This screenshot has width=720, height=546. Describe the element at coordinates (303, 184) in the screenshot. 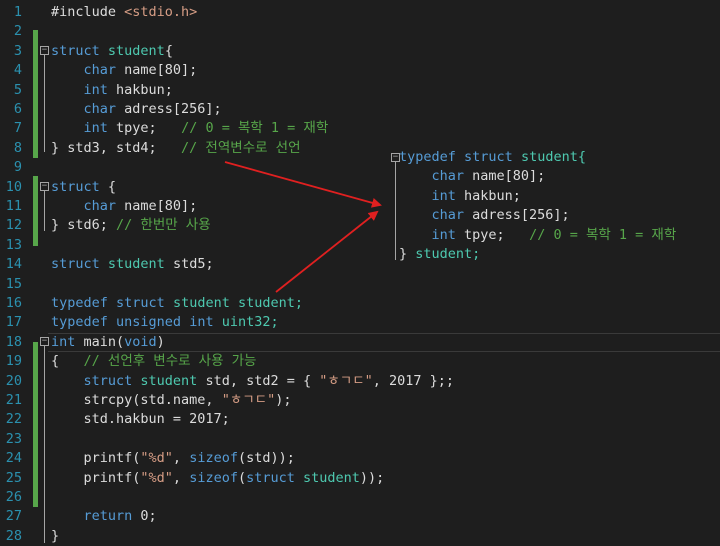

I see `arrow-from-struct-declaration` at that location.